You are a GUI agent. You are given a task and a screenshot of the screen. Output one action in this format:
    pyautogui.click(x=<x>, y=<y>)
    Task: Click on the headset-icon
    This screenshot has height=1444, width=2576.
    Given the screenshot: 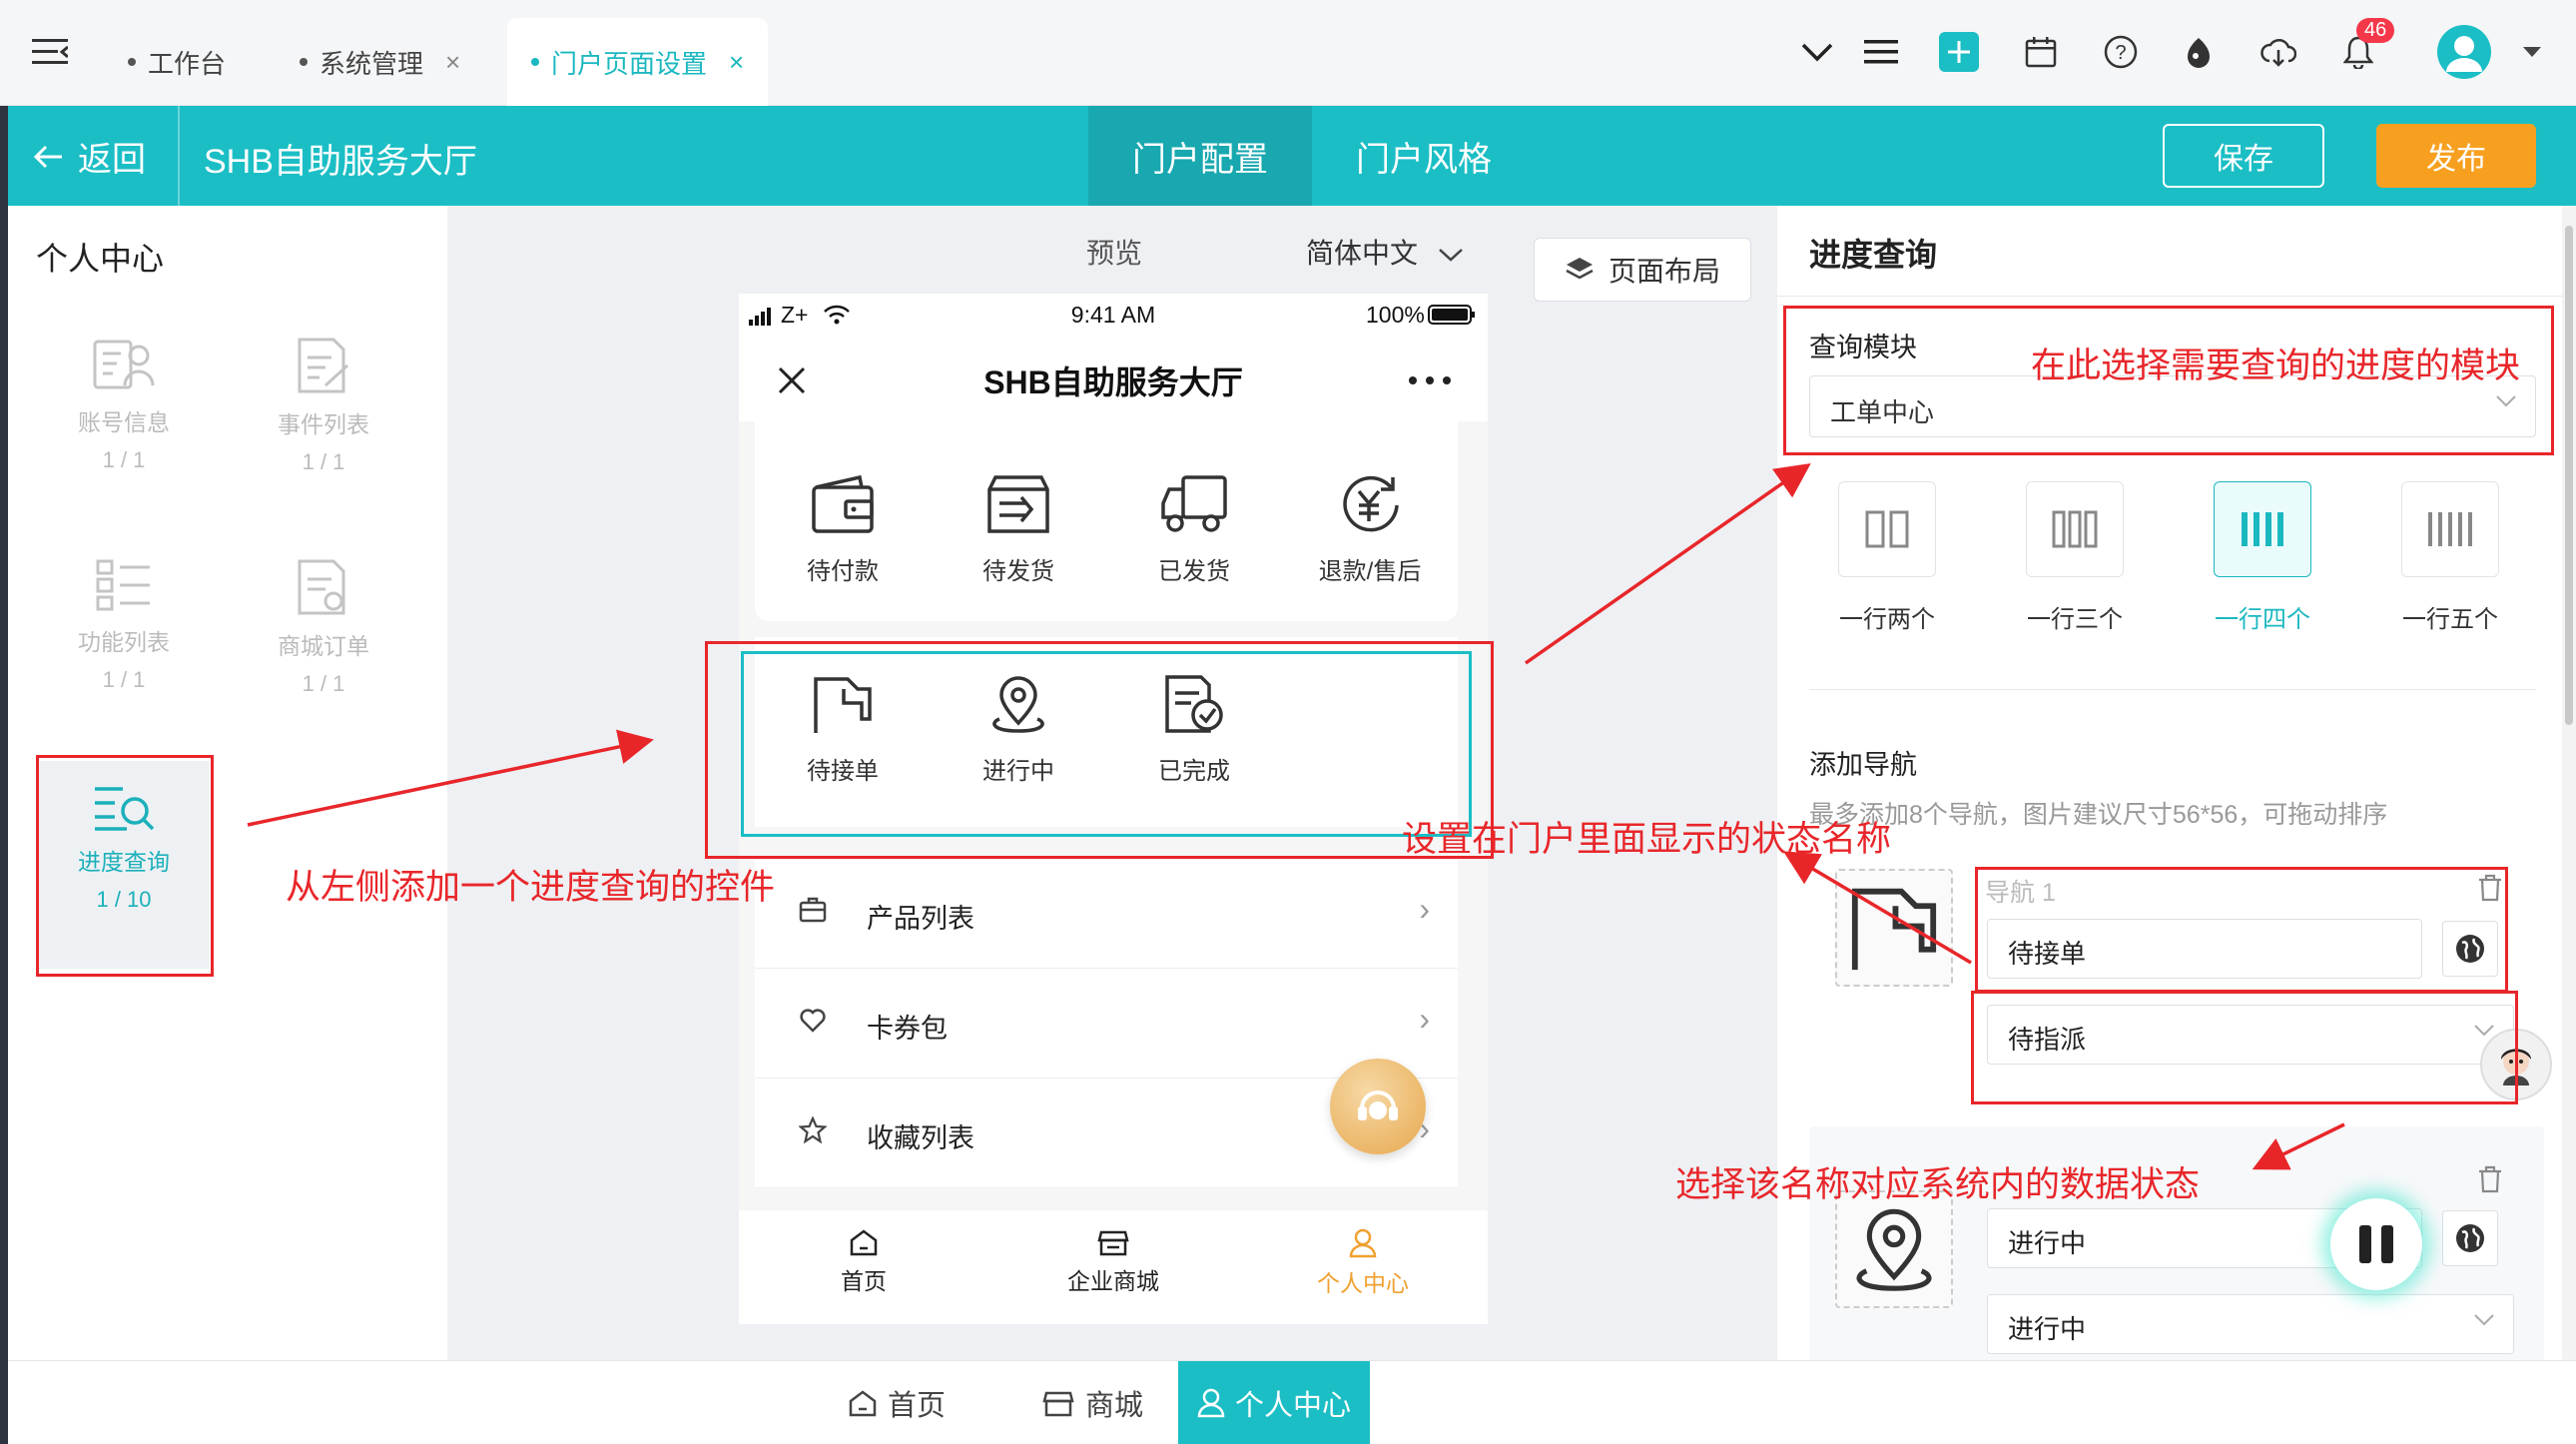 What is the action you would take?
    pyautogui.click(x=1378, y=1105)
    